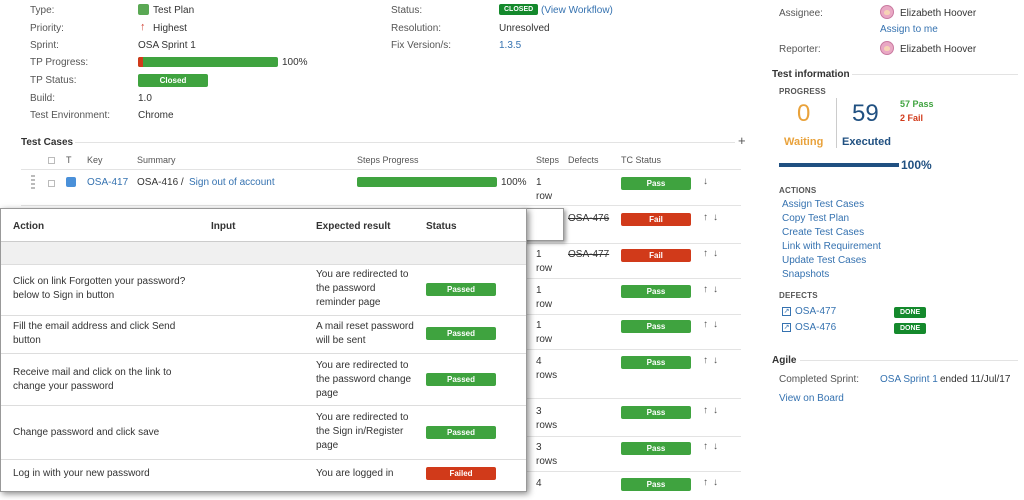 The width and height of the screenshot is (1024, 500). Describe the element at coordinates (819, 379) in the screenshot. I see `completed-sprint-label: Completed Sprint:` at that location.